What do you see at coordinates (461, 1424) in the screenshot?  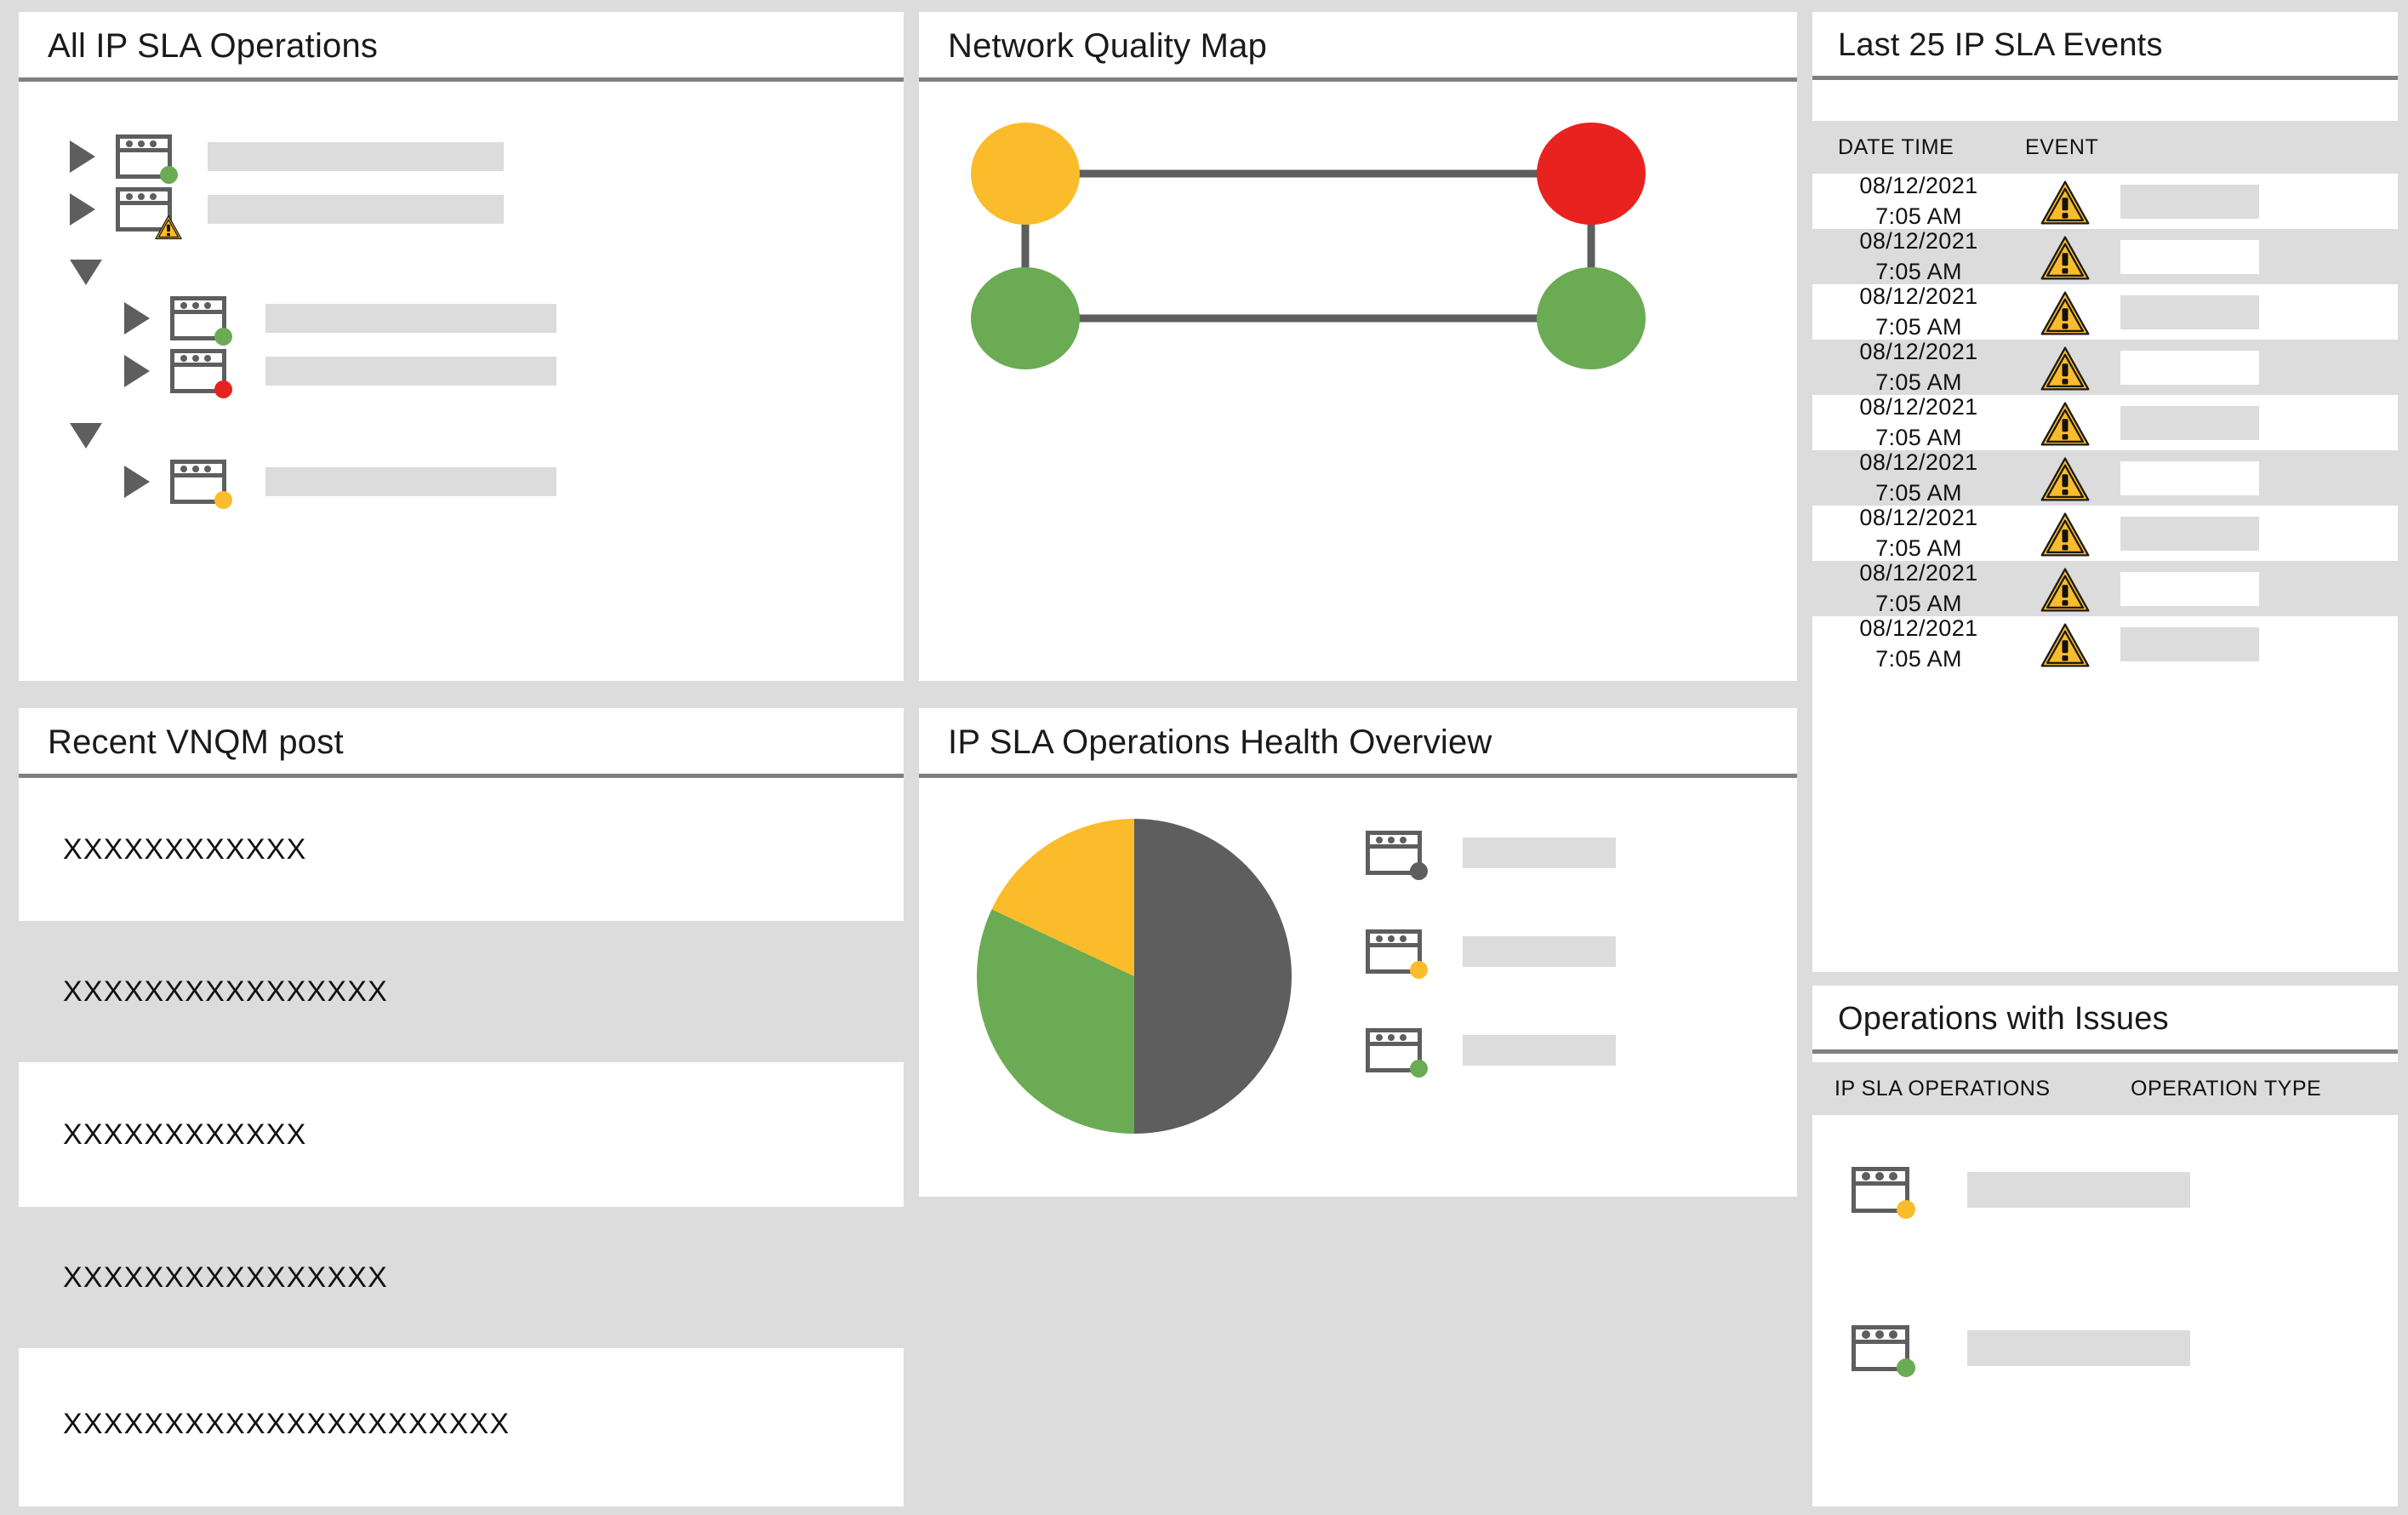 I see `vnqm-post-item: XXXXXXXXXXXXXXXXXXXXXX` at bounding box center [461, 1424].